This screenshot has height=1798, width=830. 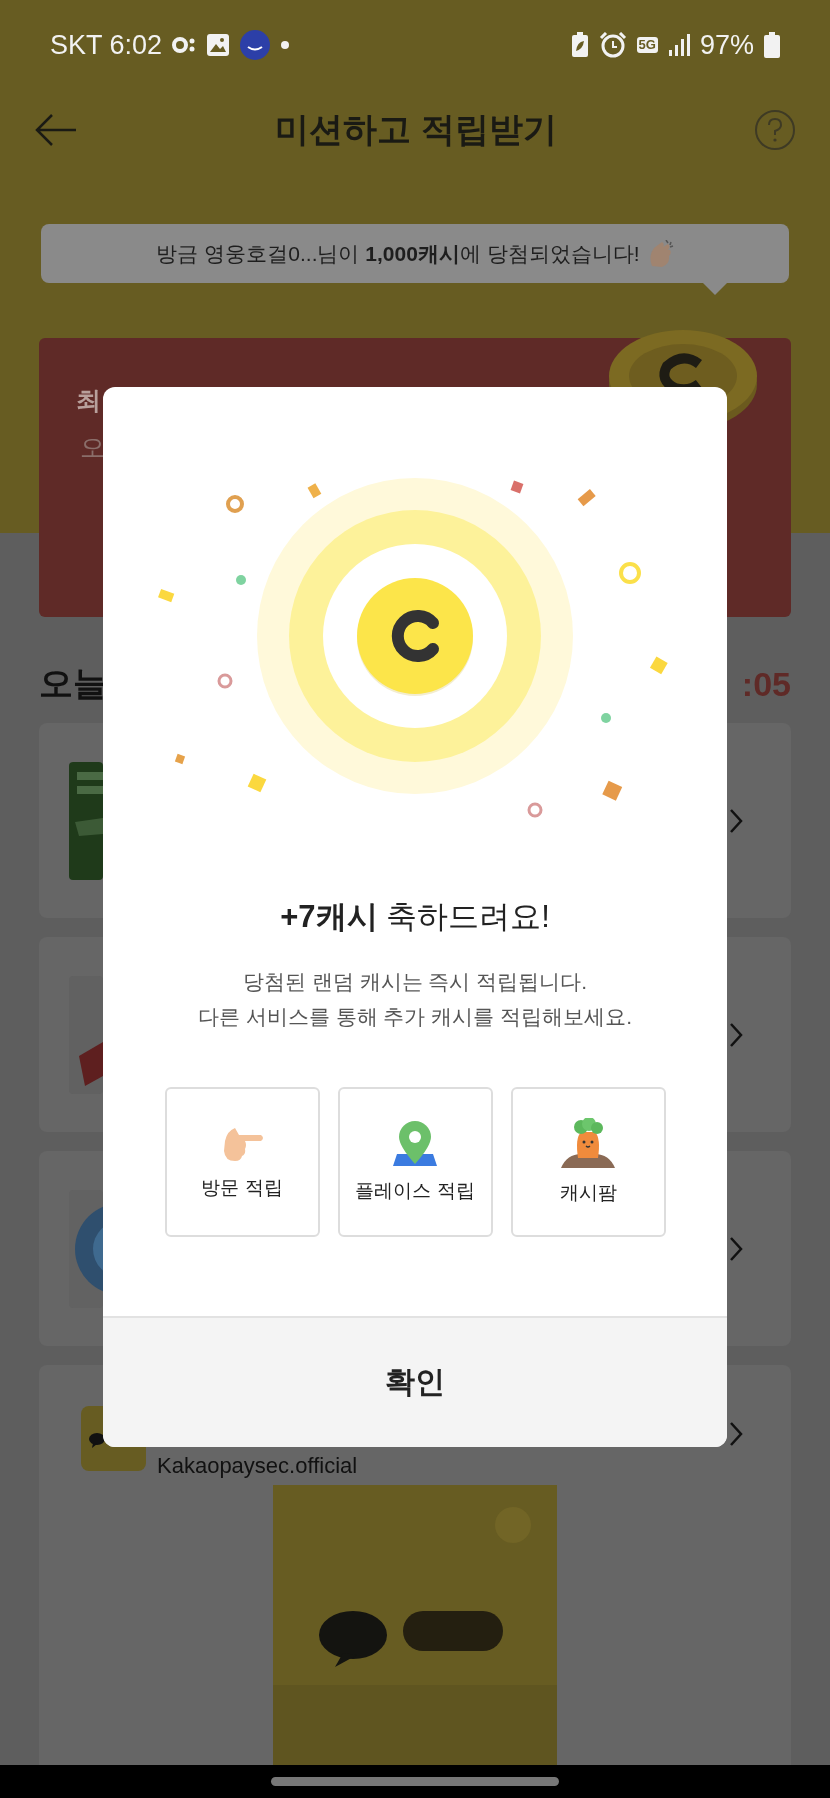 What do you see at coordinates (255, 45) in the screenshot?
I see `app-icon` at bounding box center [255, 45].